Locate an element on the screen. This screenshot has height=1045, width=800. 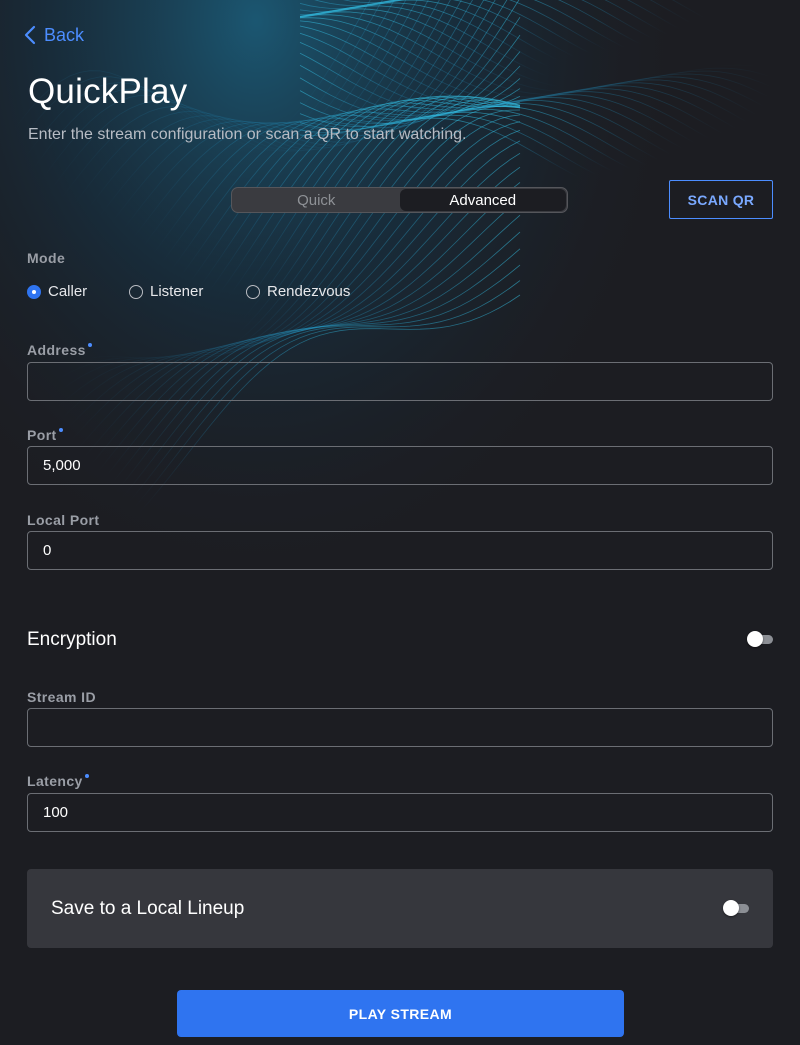
radio-caller: Caller is located at coordinates (78, 291).